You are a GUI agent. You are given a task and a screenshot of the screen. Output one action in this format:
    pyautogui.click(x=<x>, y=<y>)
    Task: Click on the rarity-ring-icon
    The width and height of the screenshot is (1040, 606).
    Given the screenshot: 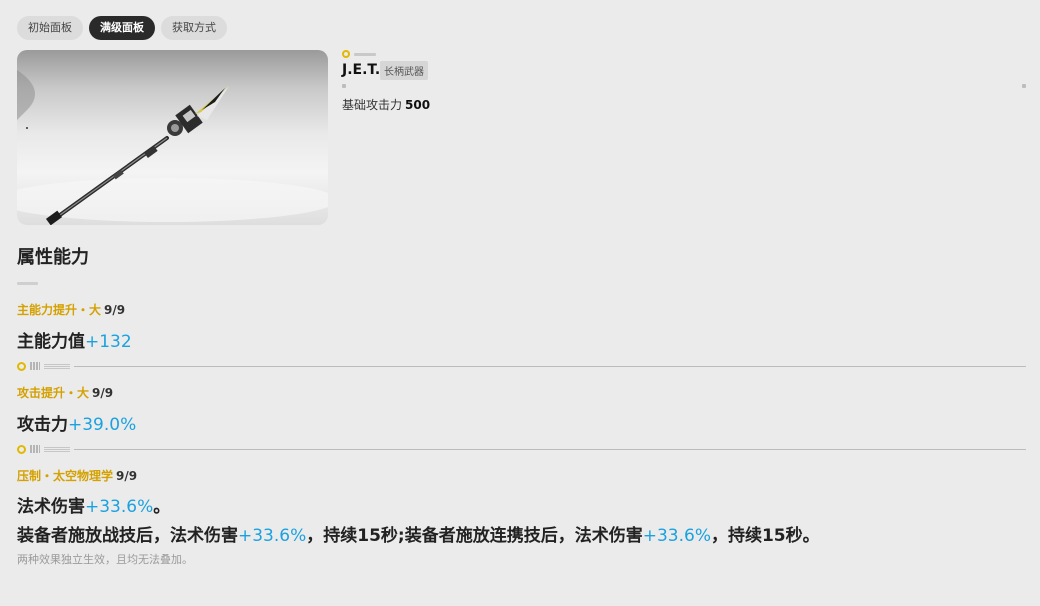 What is the action you would take?
    pyautogui.click(x=346, y=54)
    